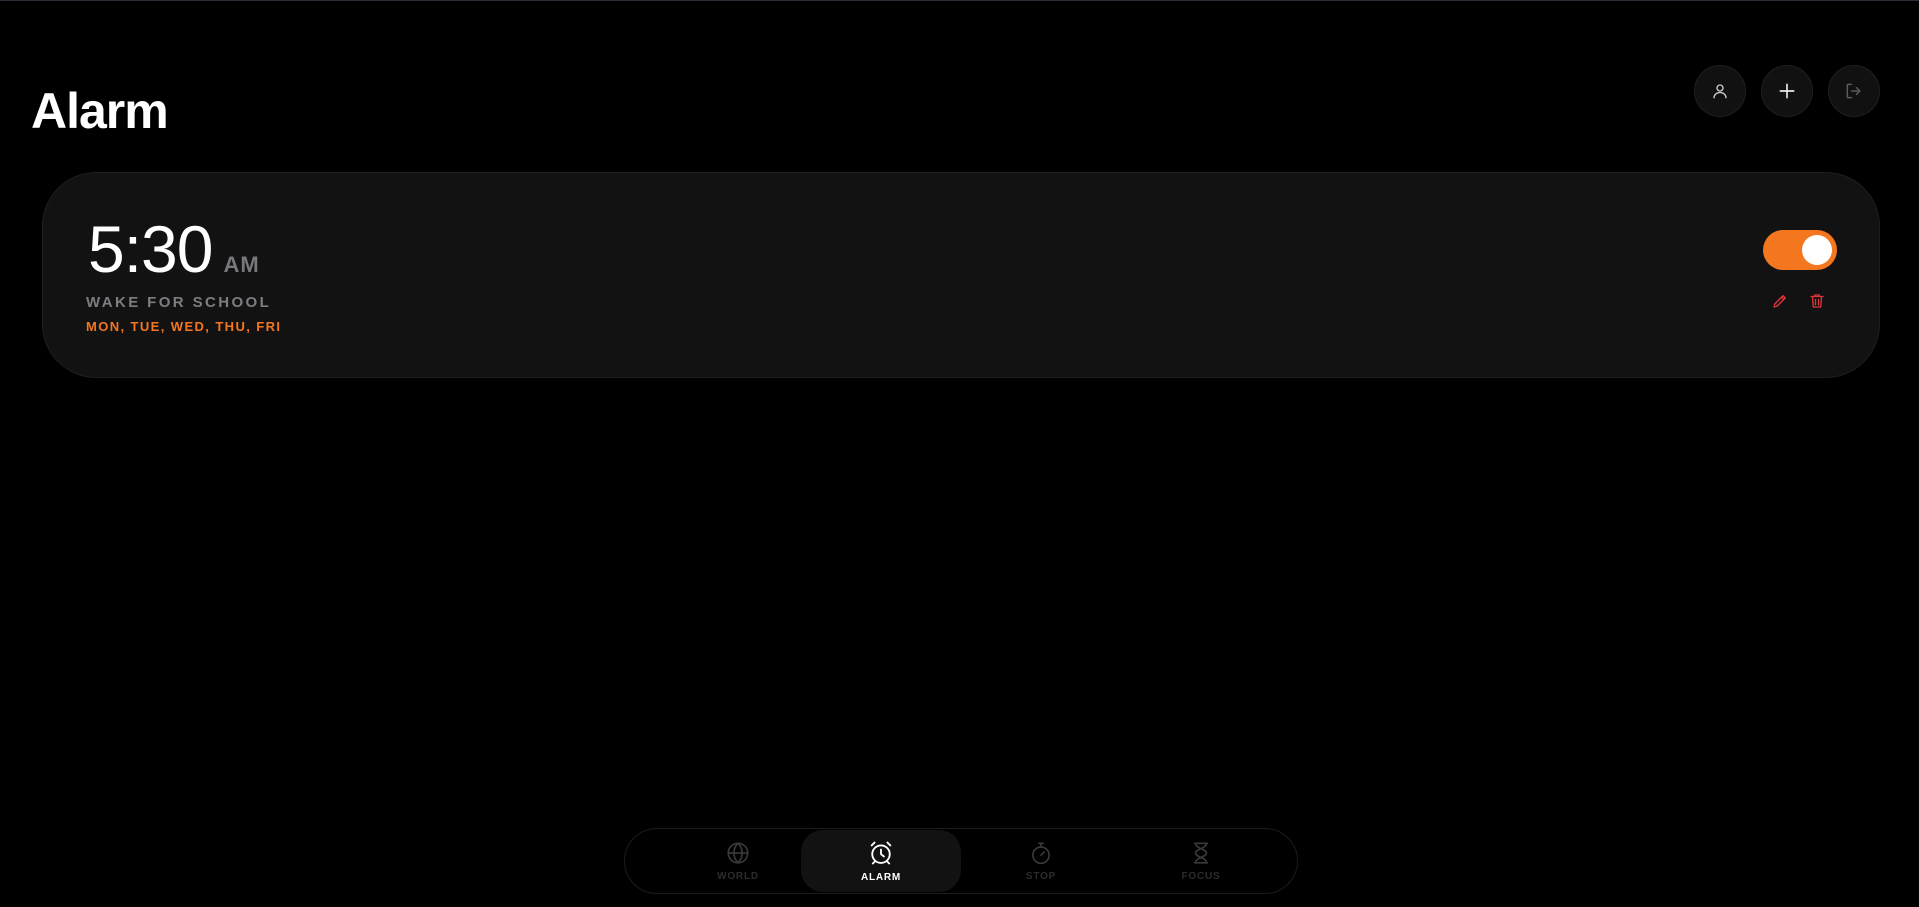 The image size is (1919, 907). What do you see at coordinates (881, 877) in the screenshot?
I see `nav-label-alarm: ALARM` at bounding box center [881, 877].